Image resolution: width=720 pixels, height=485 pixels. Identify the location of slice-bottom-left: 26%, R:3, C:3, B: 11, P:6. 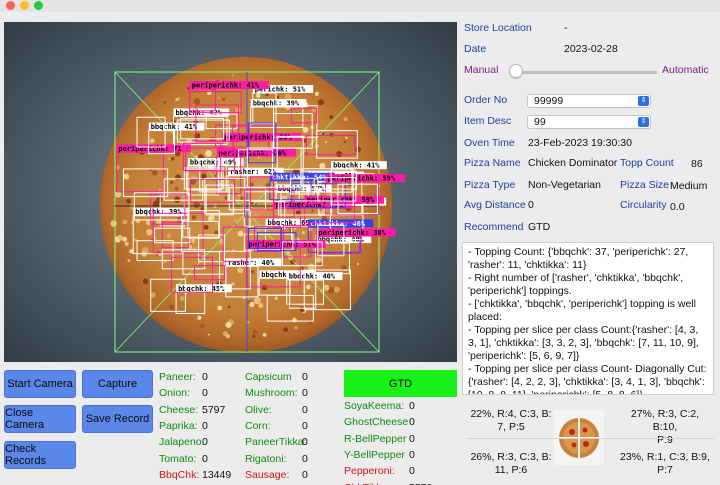
(511, 464).